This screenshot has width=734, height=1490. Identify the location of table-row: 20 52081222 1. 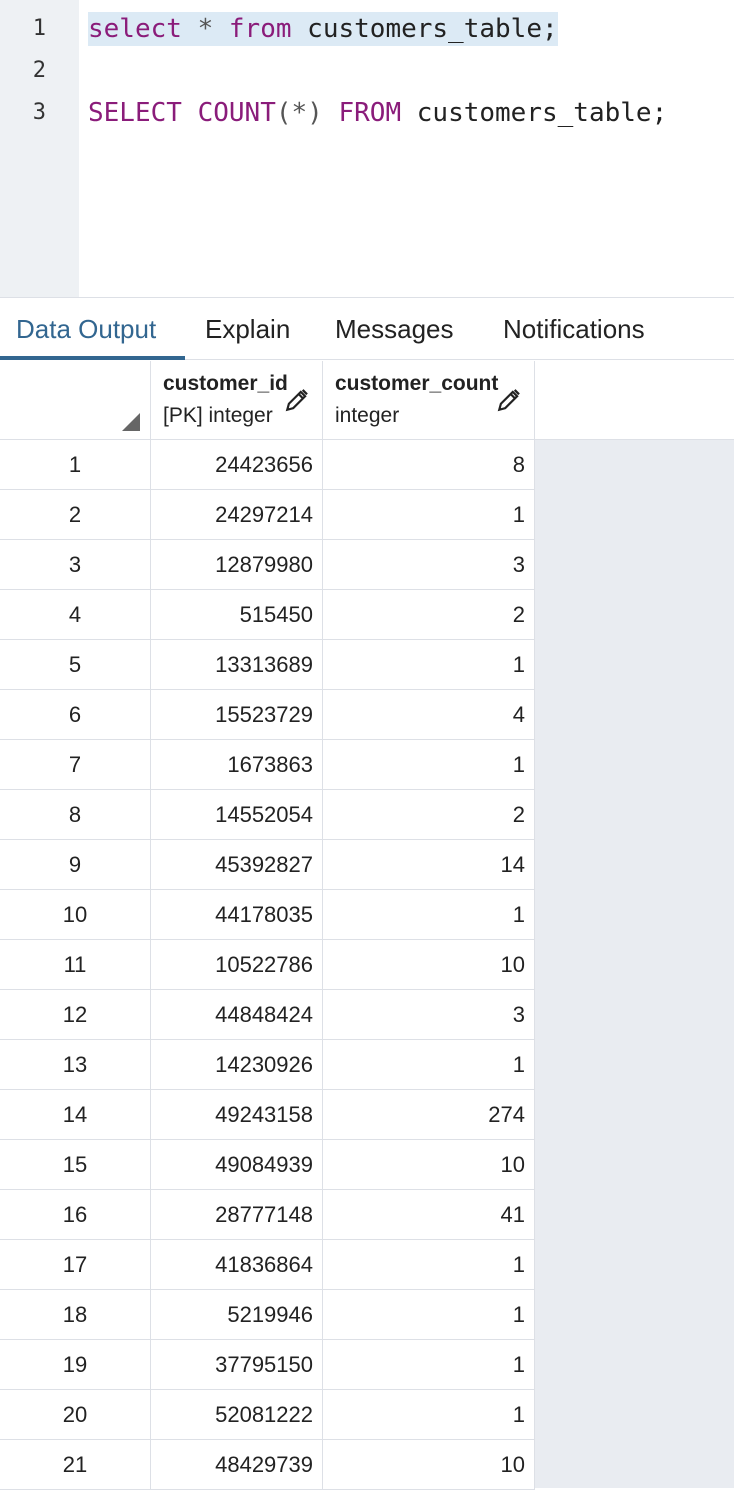
(267, 1415).